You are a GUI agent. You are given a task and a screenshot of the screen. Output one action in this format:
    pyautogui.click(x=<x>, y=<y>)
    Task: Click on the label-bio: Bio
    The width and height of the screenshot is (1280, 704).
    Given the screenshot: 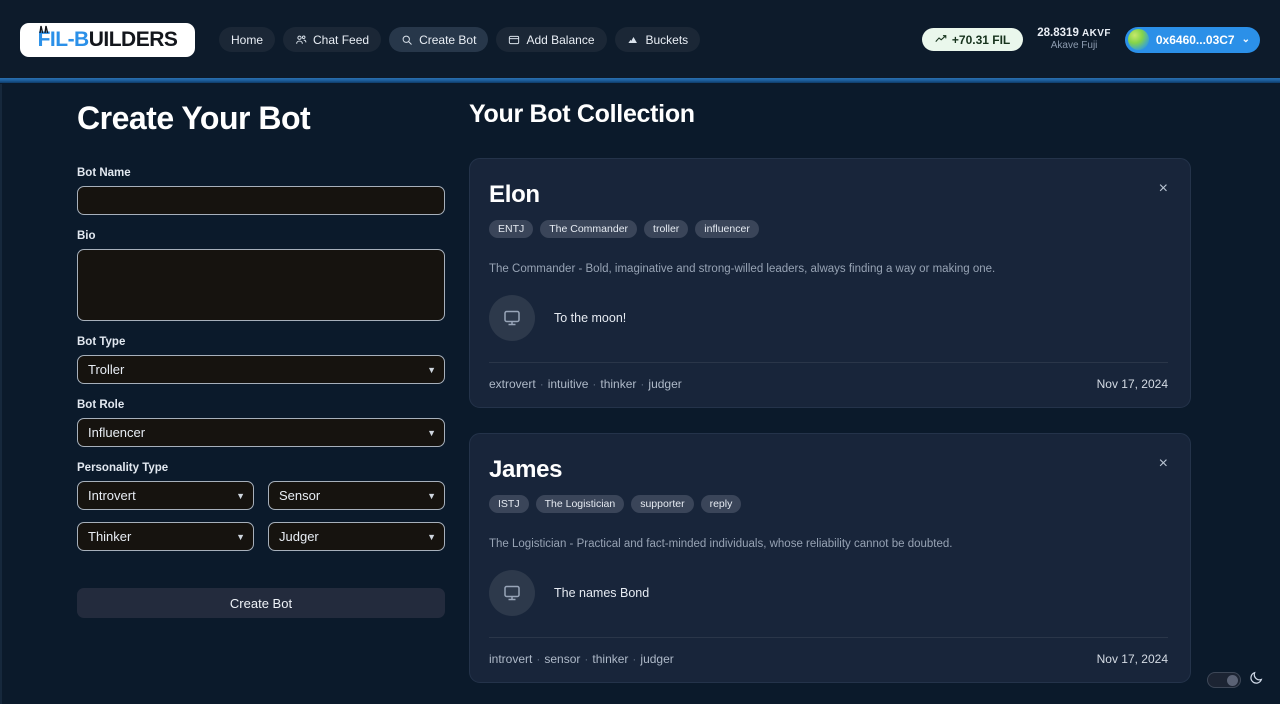 What is the action you would take?
    pyautogui.click(x=86, y=236)
    